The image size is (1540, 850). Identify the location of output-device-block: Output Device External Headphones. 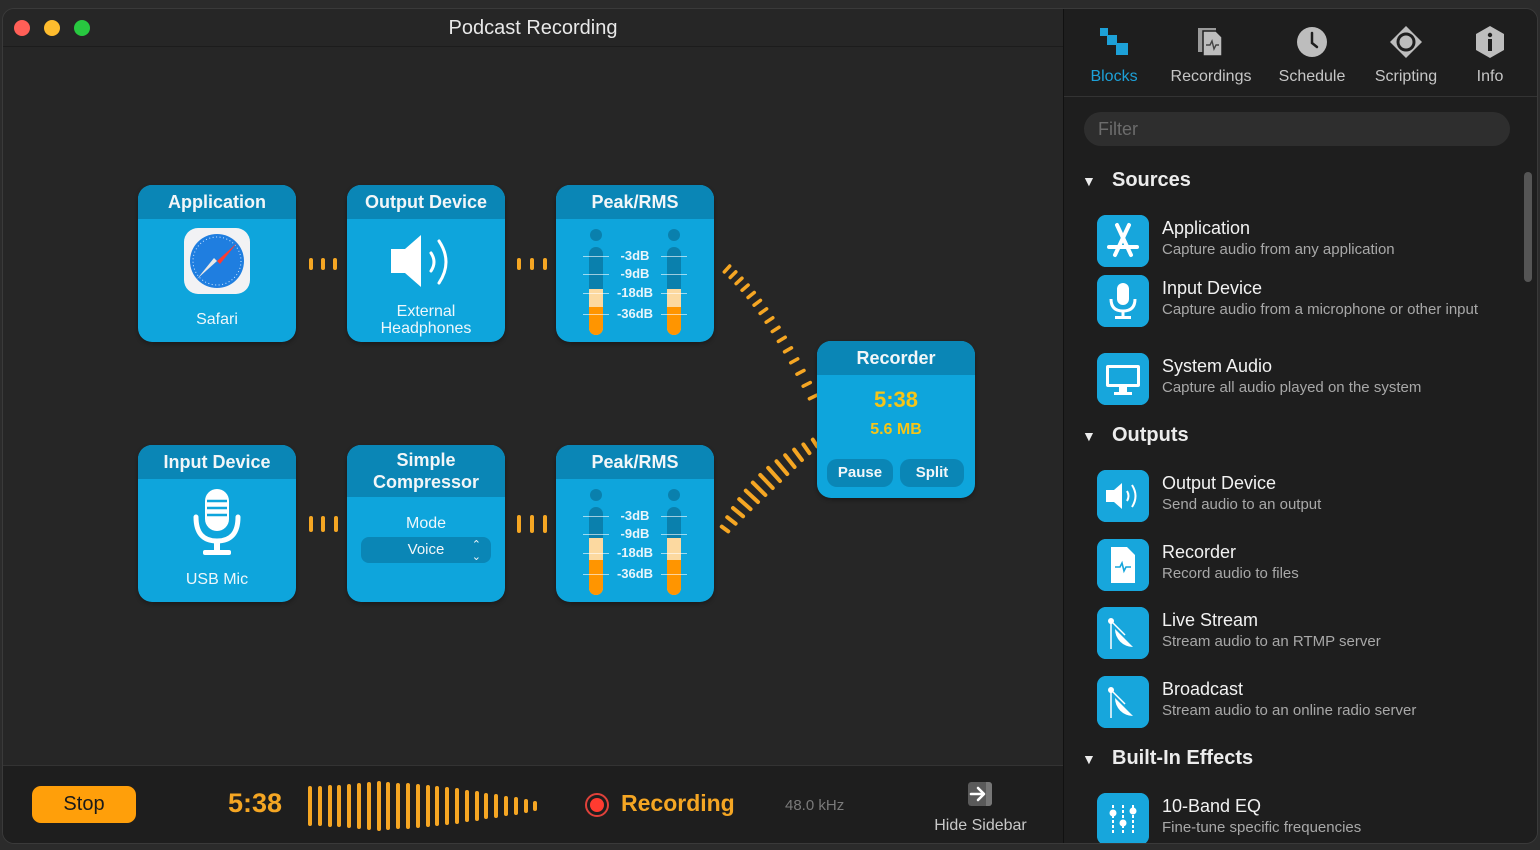
(426, 263).